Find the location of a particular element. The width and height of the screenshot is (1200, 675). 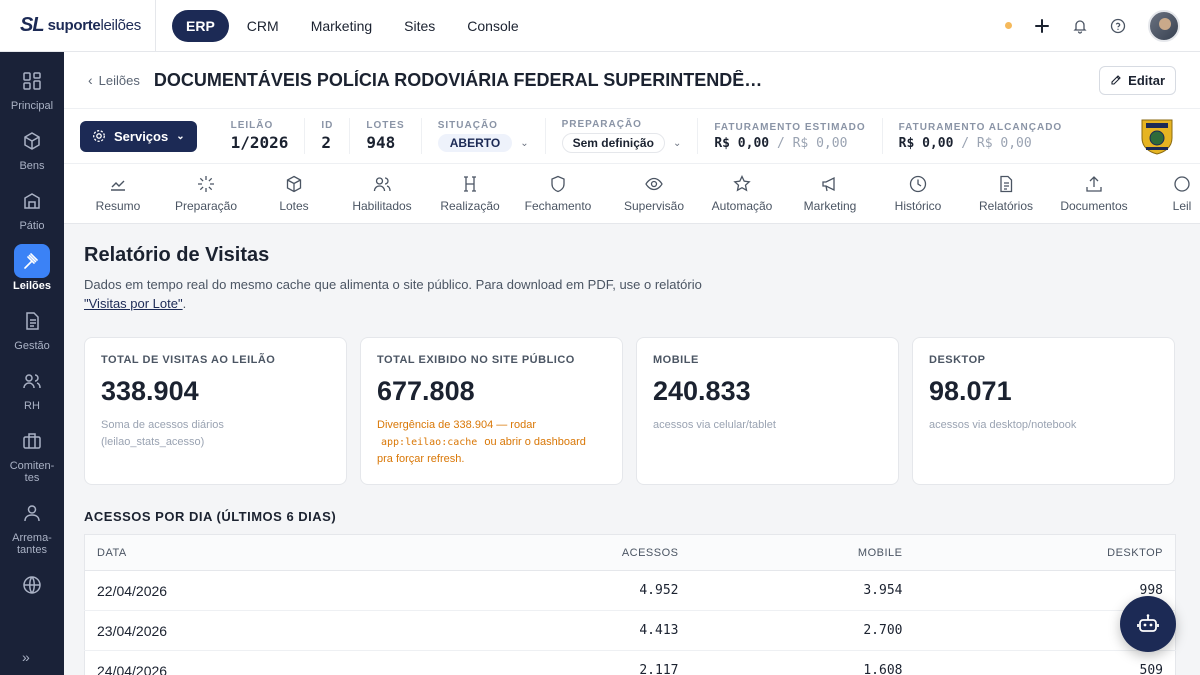

edit-icon is located at coordinates (1116, 80).